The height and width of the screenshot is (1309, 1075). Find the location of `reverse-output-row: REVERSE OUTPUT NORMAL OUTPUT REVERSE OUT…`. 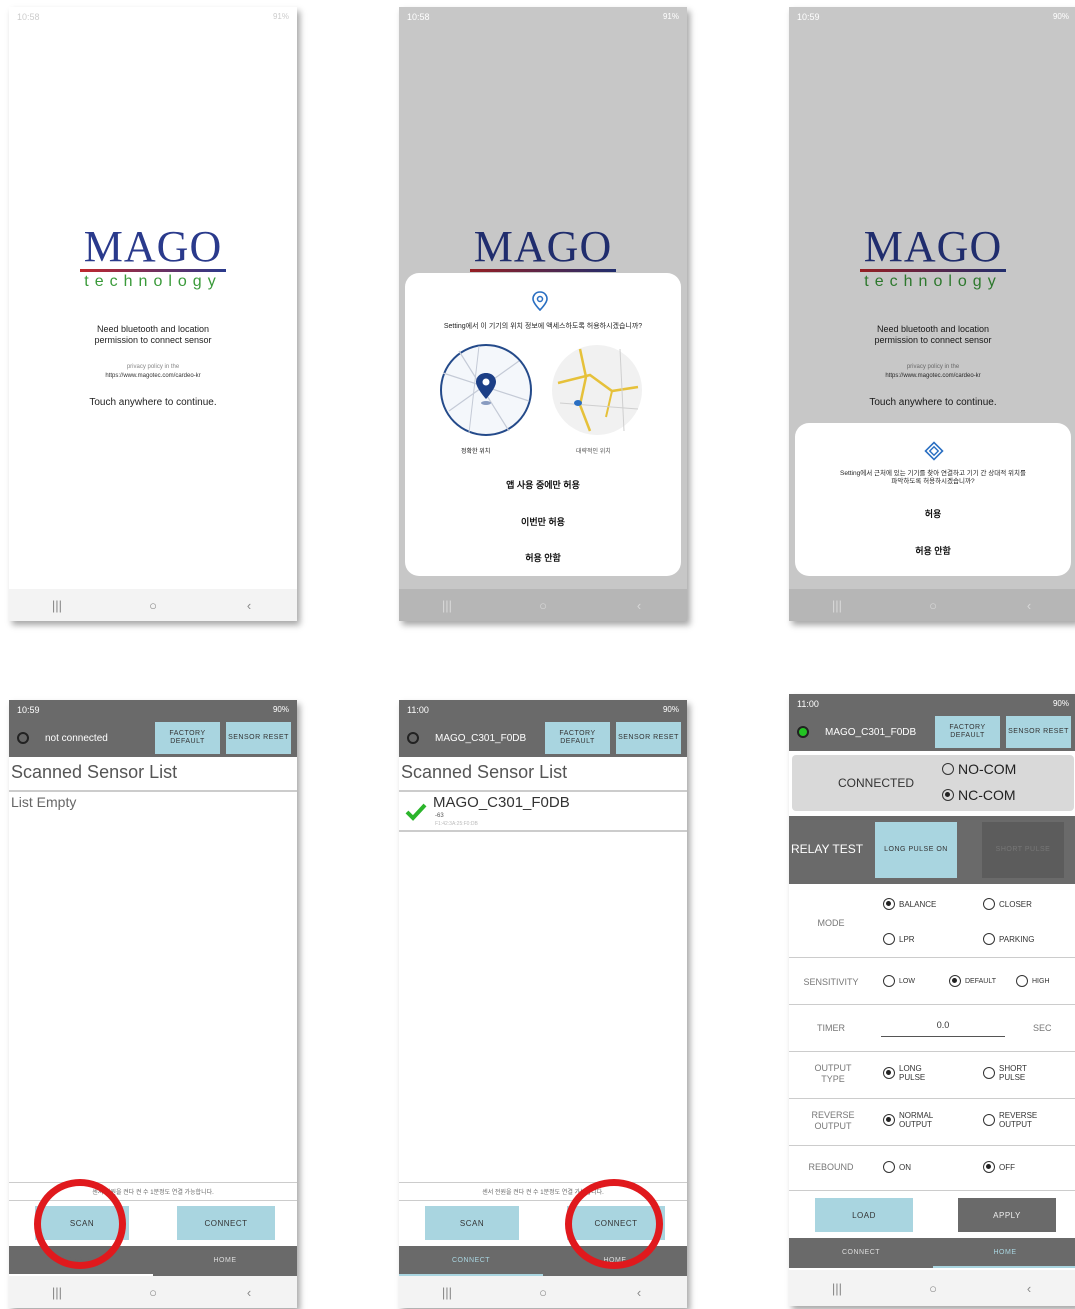

reverse-output-row: REVERSE OUTPUT NORMAL OUTPUT REVERSE OUT… is located at coordinates (932, 1123).